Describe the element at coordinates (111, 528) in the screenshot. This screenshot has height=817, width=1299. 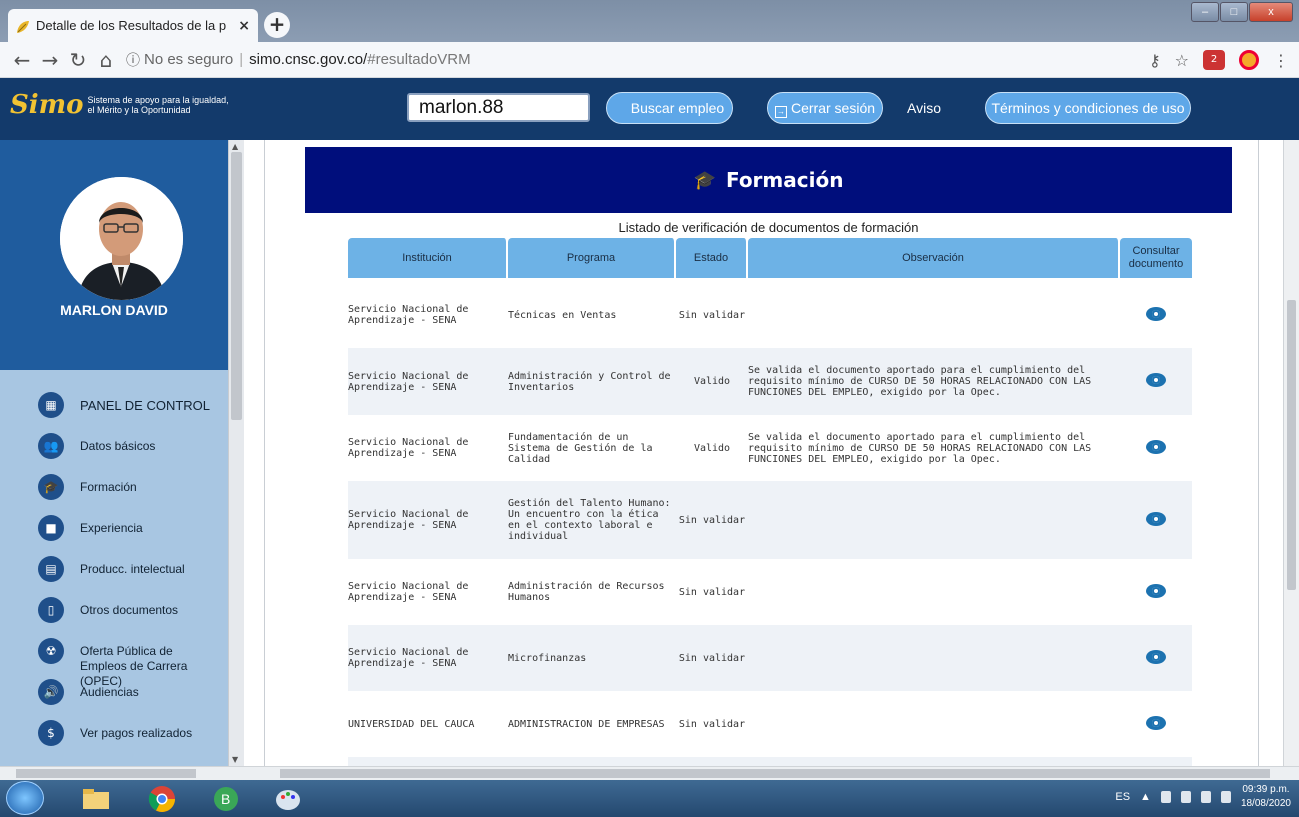
I see `sidebar-item-label: Experiencia` at that location.